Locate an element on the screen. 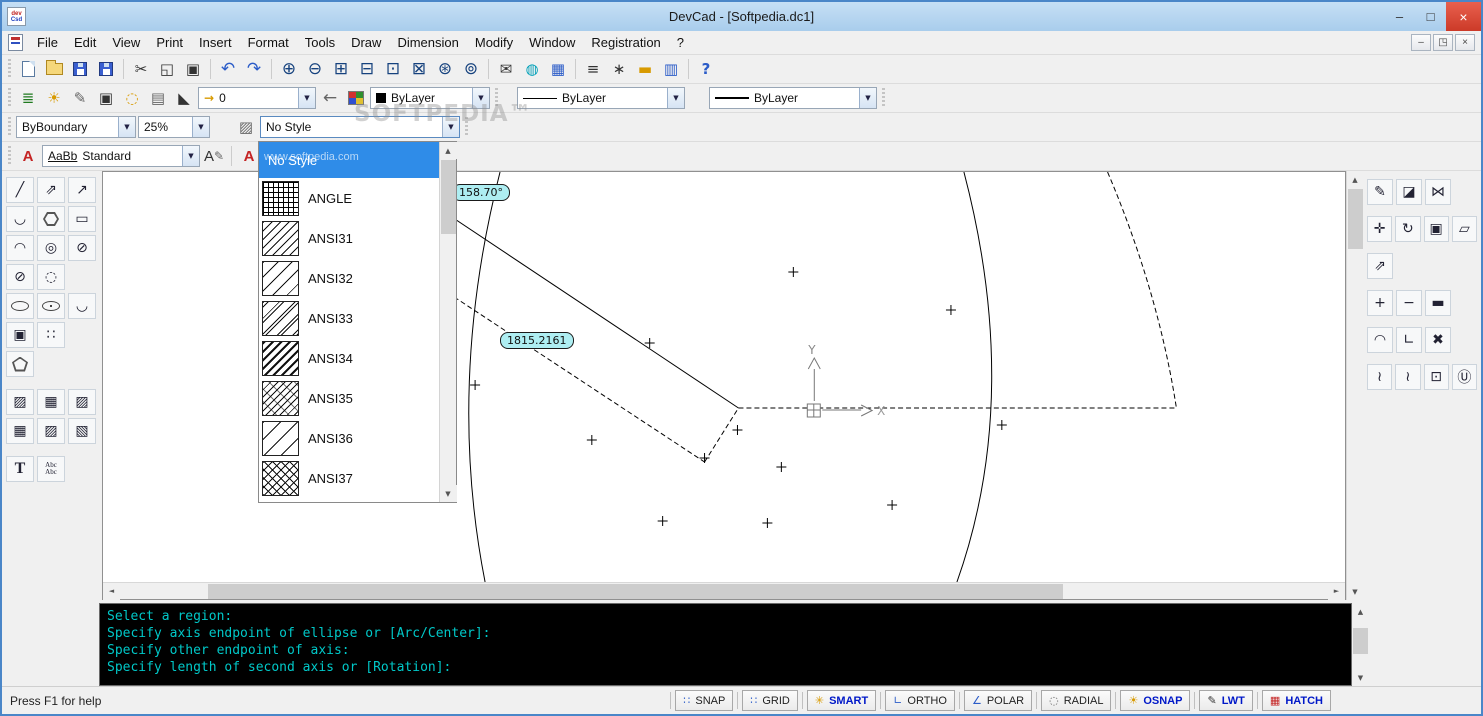  undo-mark-tool: Ⓤ is located at coordinates (1464, 377).